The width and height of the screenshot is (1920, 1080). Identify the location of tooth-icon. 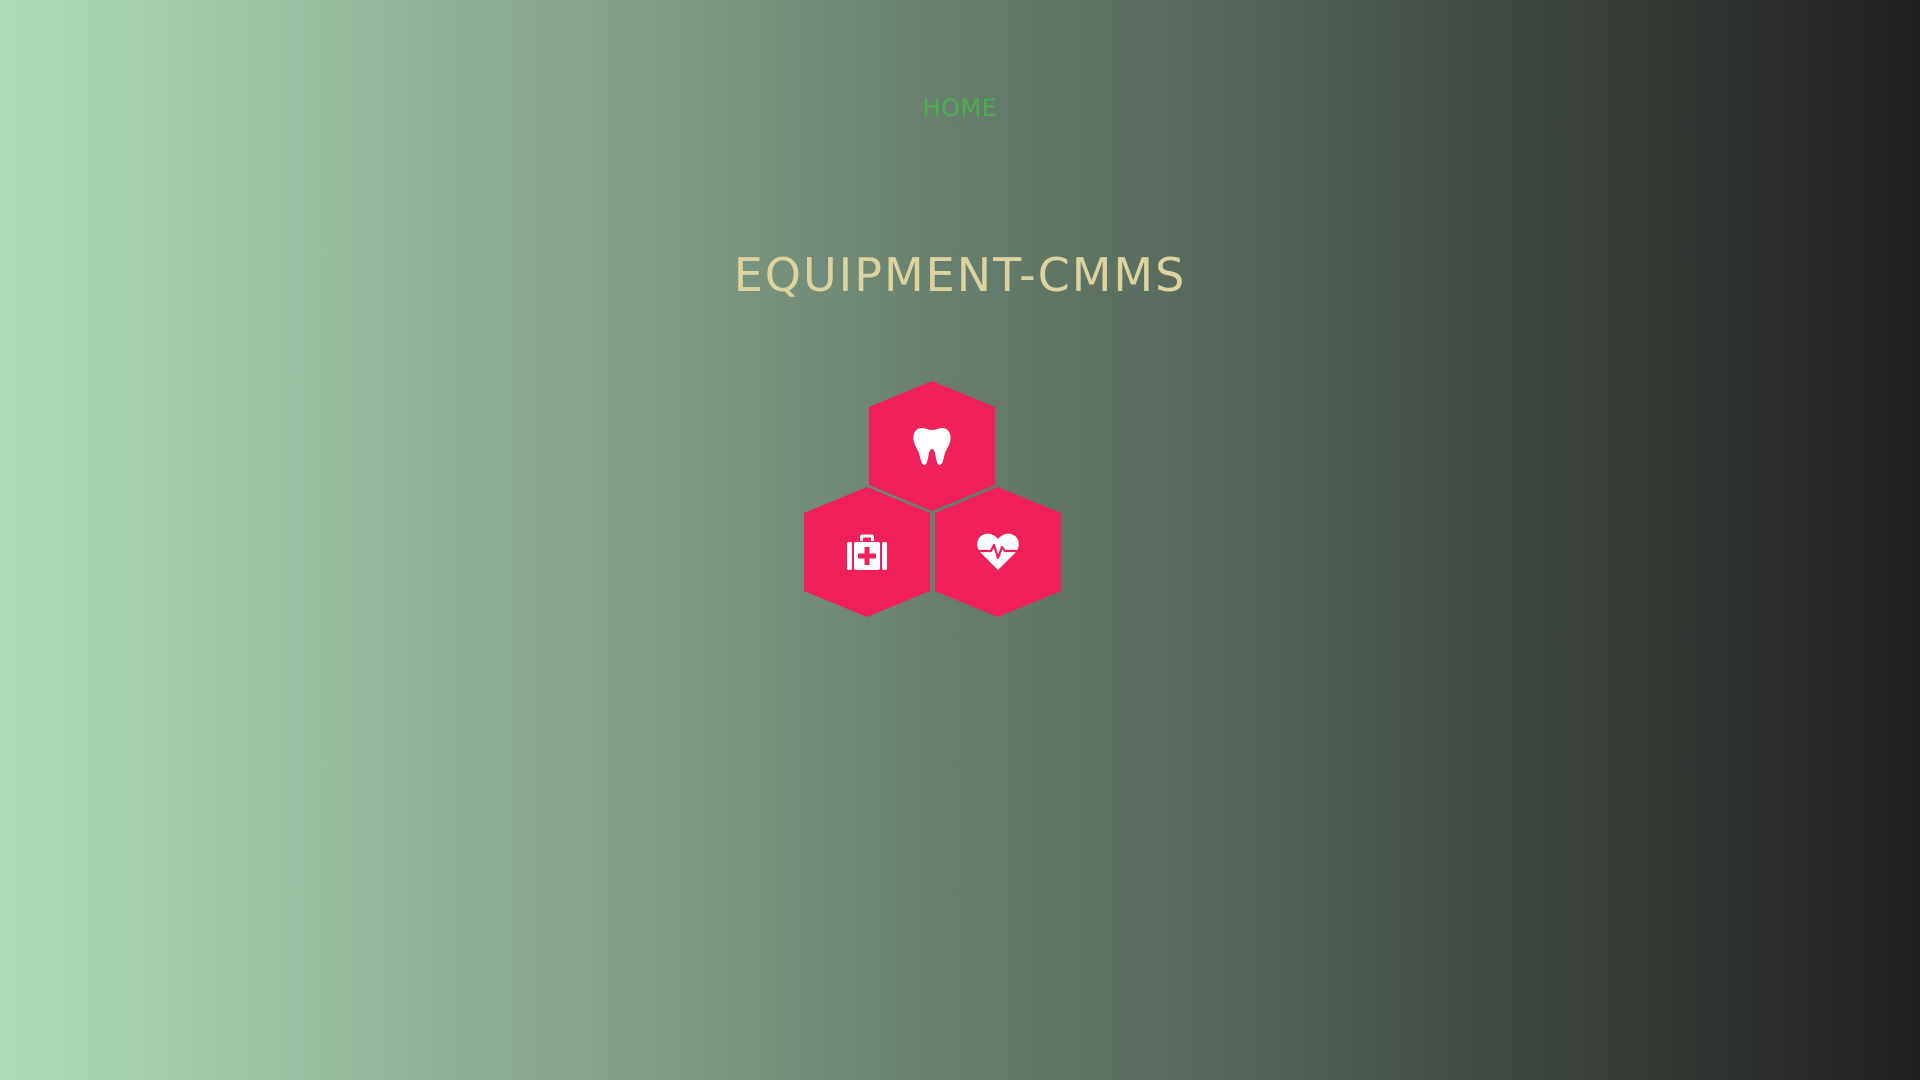
(932, 446).